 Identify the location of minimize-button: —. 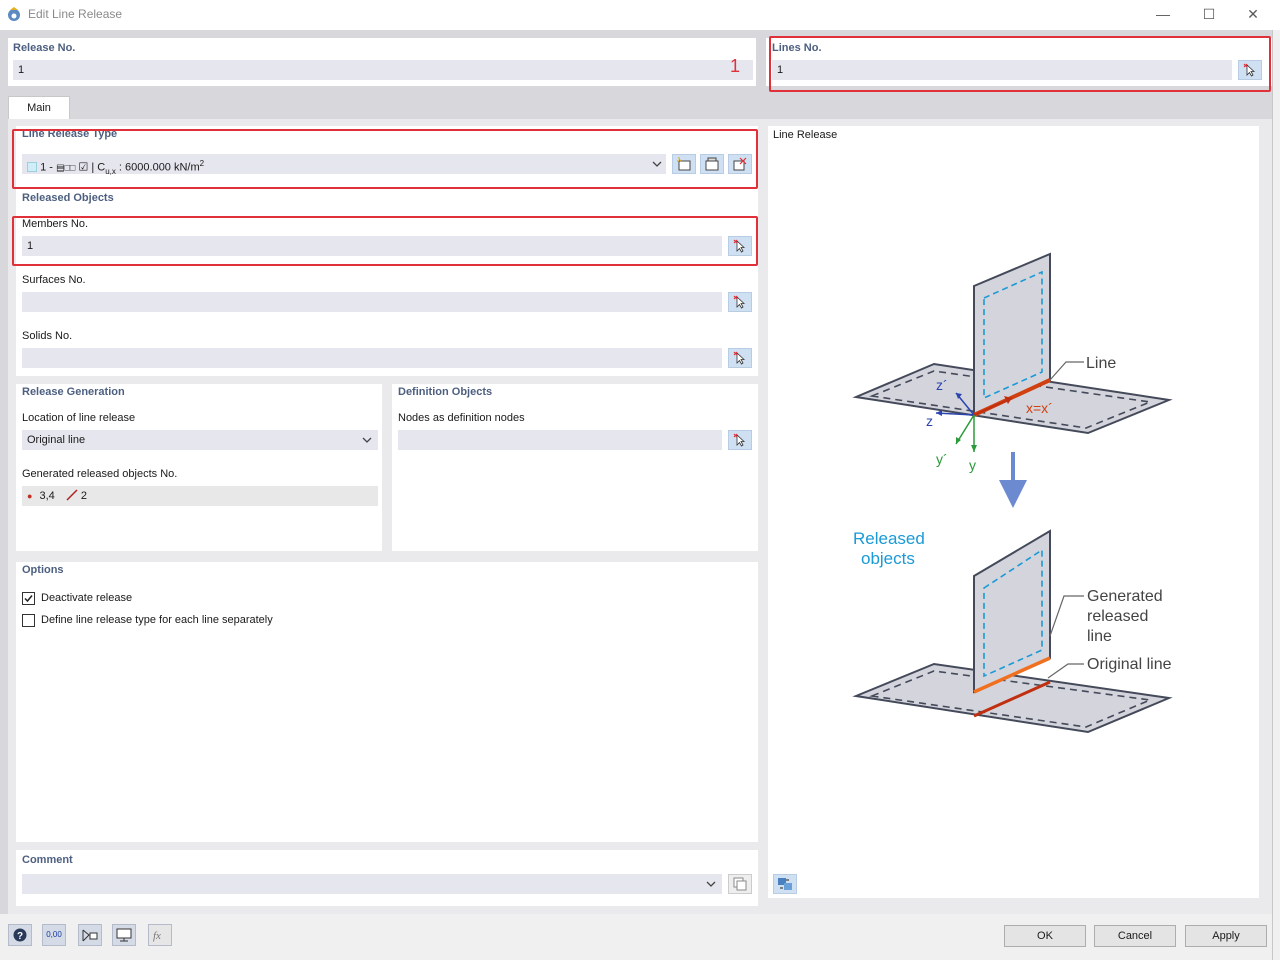
(1163, 15).